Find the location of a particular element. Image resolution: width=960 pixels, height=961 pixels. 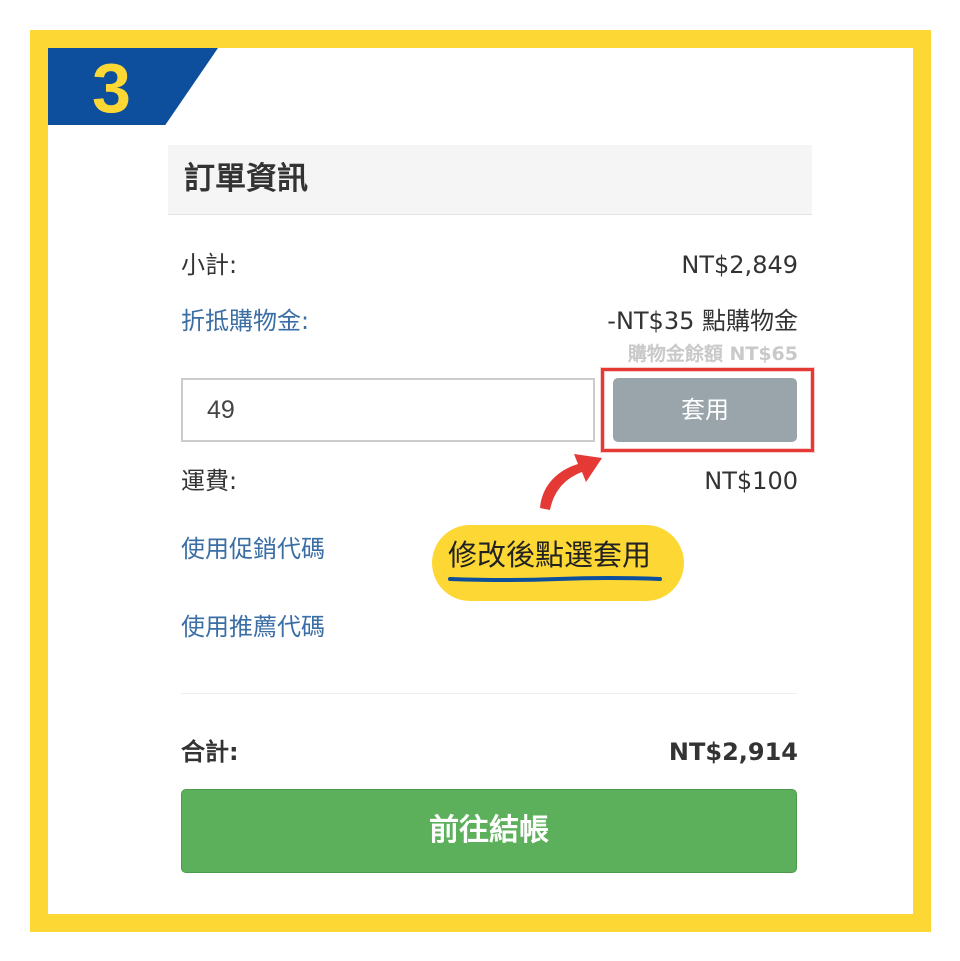

step-number: 3 is located at coordinates (111, 88).